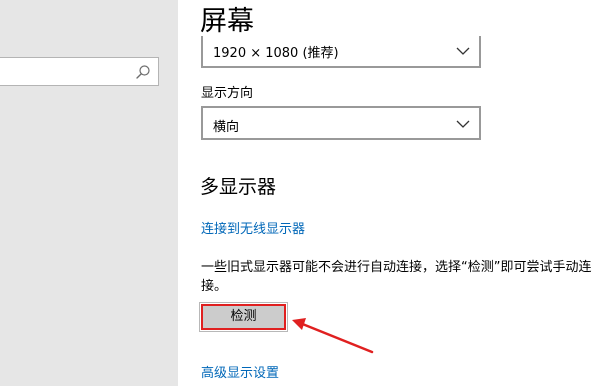 The height and width of the screenshot is (386, 600). What do you see at coordinates (227, 21) in the screenshot?
I see `page-title: 屏幕` at bounding box center [227, 21].